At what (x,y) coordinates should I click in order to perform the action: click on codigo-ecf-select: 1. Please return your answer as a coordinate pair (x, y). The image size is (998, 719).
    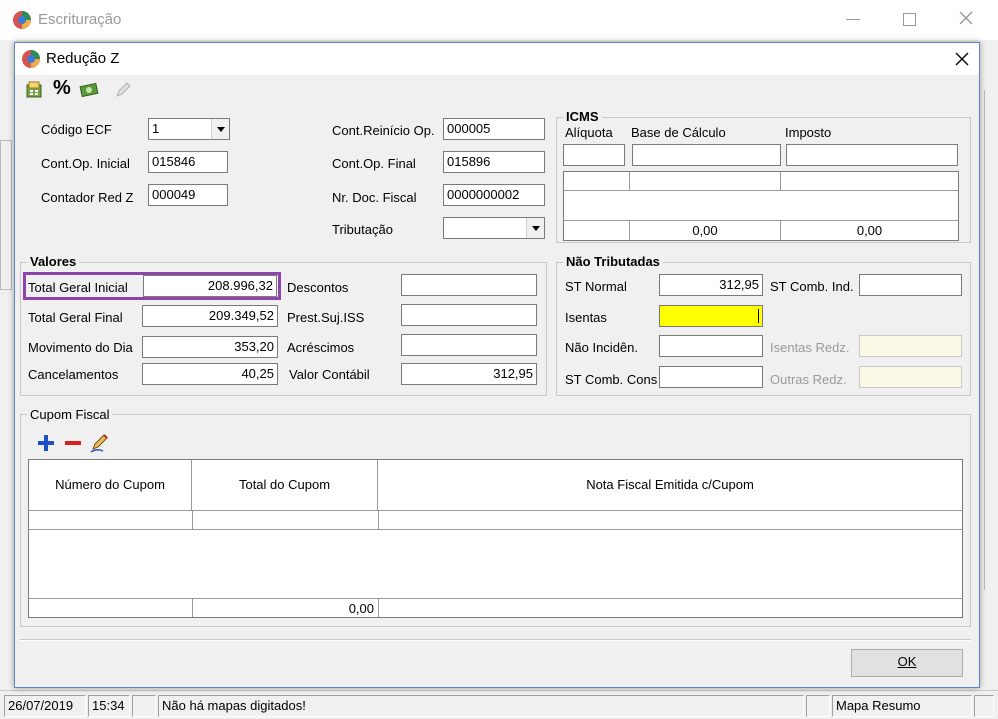
    Looking at the image, I should click on (189, 129).